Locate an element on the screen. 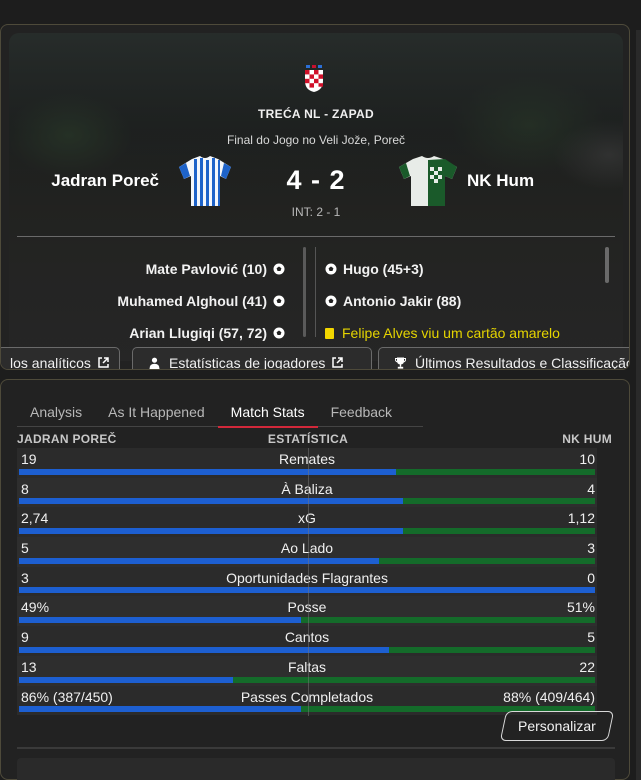 The height and width of the screenshot is (780, 641). trophy-icon is located at coordinates (400, 363).